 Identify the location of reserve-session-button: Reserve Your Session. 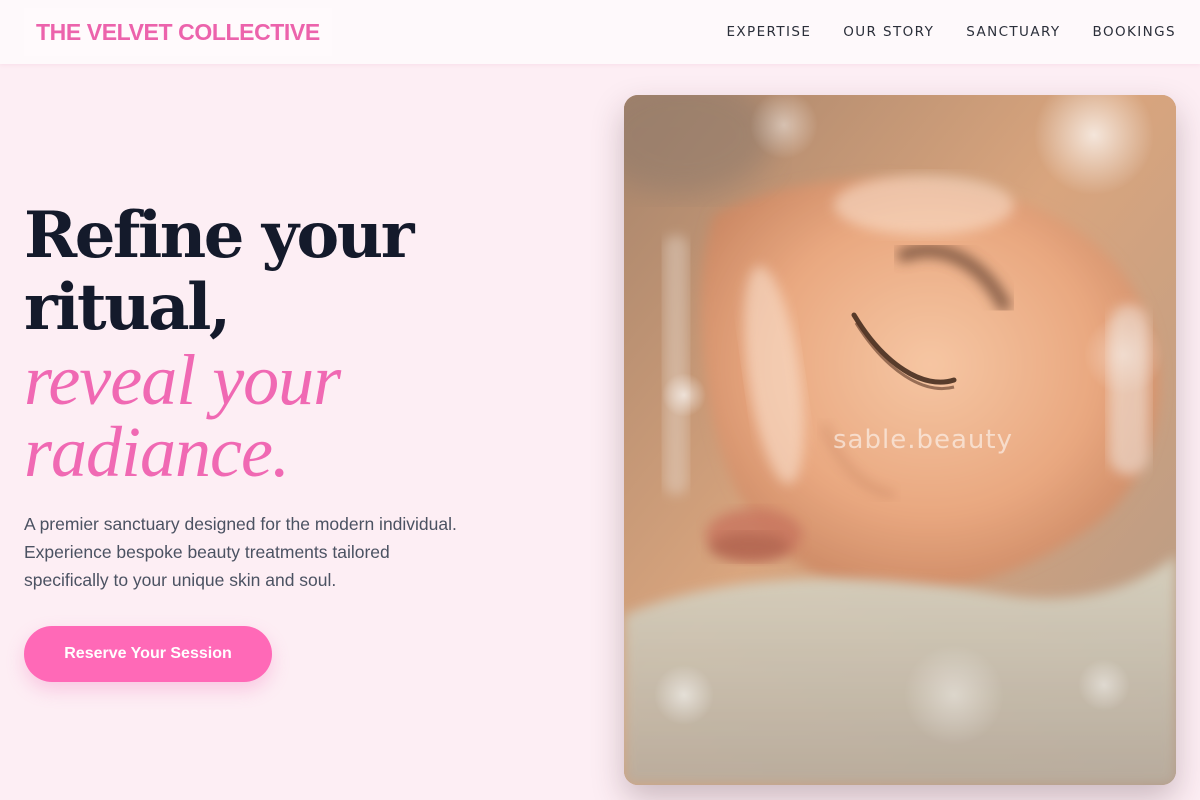
(148, 654).